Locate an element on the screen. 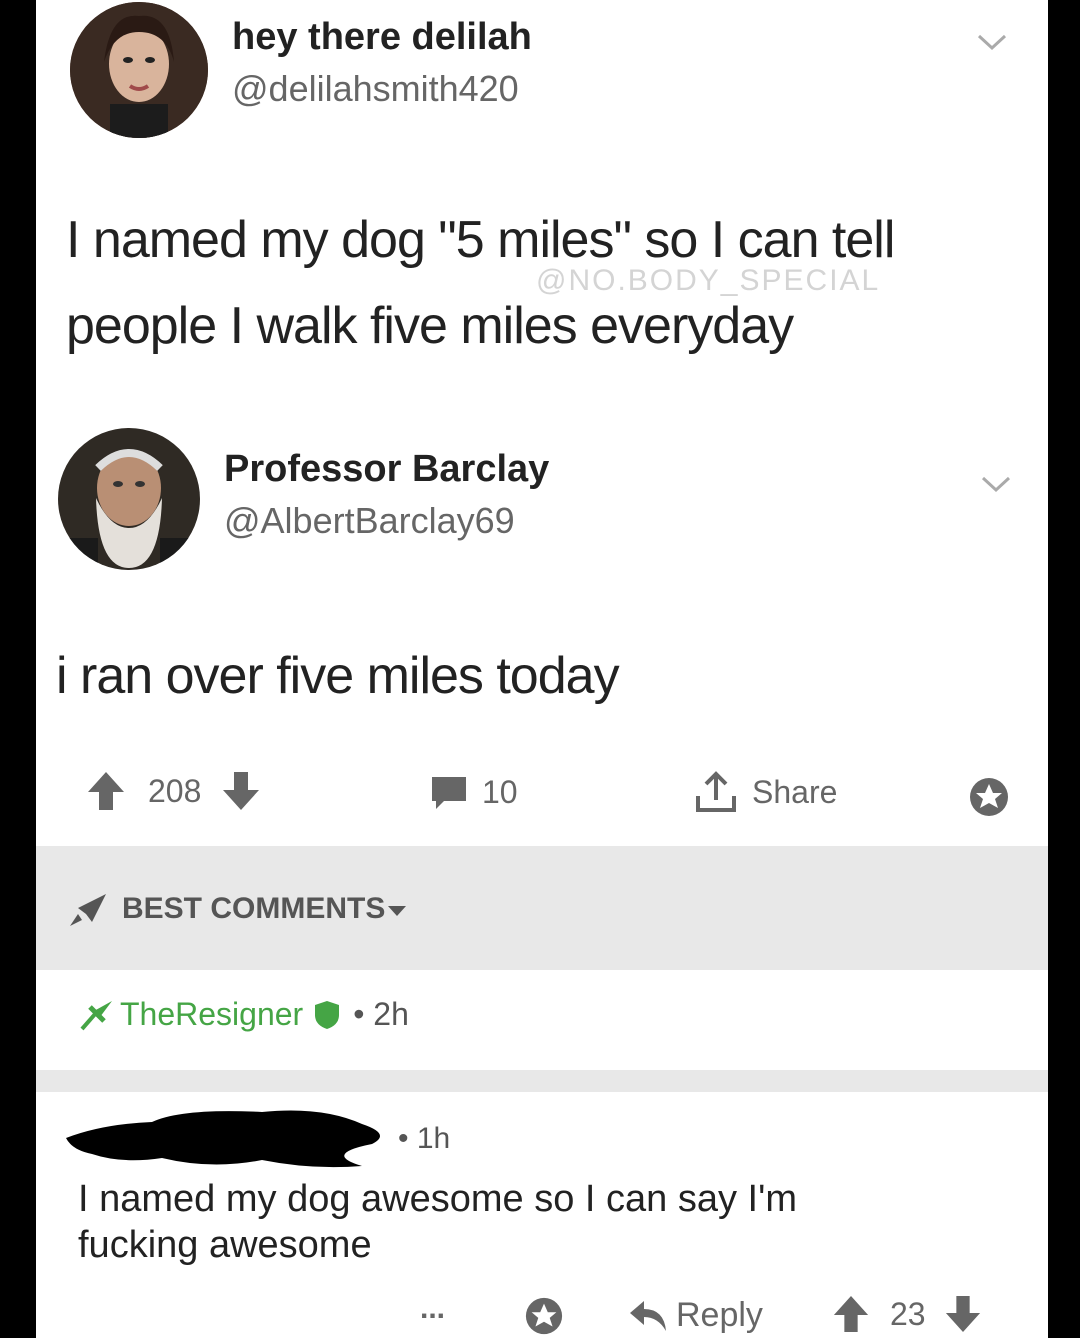 The height and width of the screenshot is (1338, 1080). comment-time: • 2h is located at coordinates (381, 1014).